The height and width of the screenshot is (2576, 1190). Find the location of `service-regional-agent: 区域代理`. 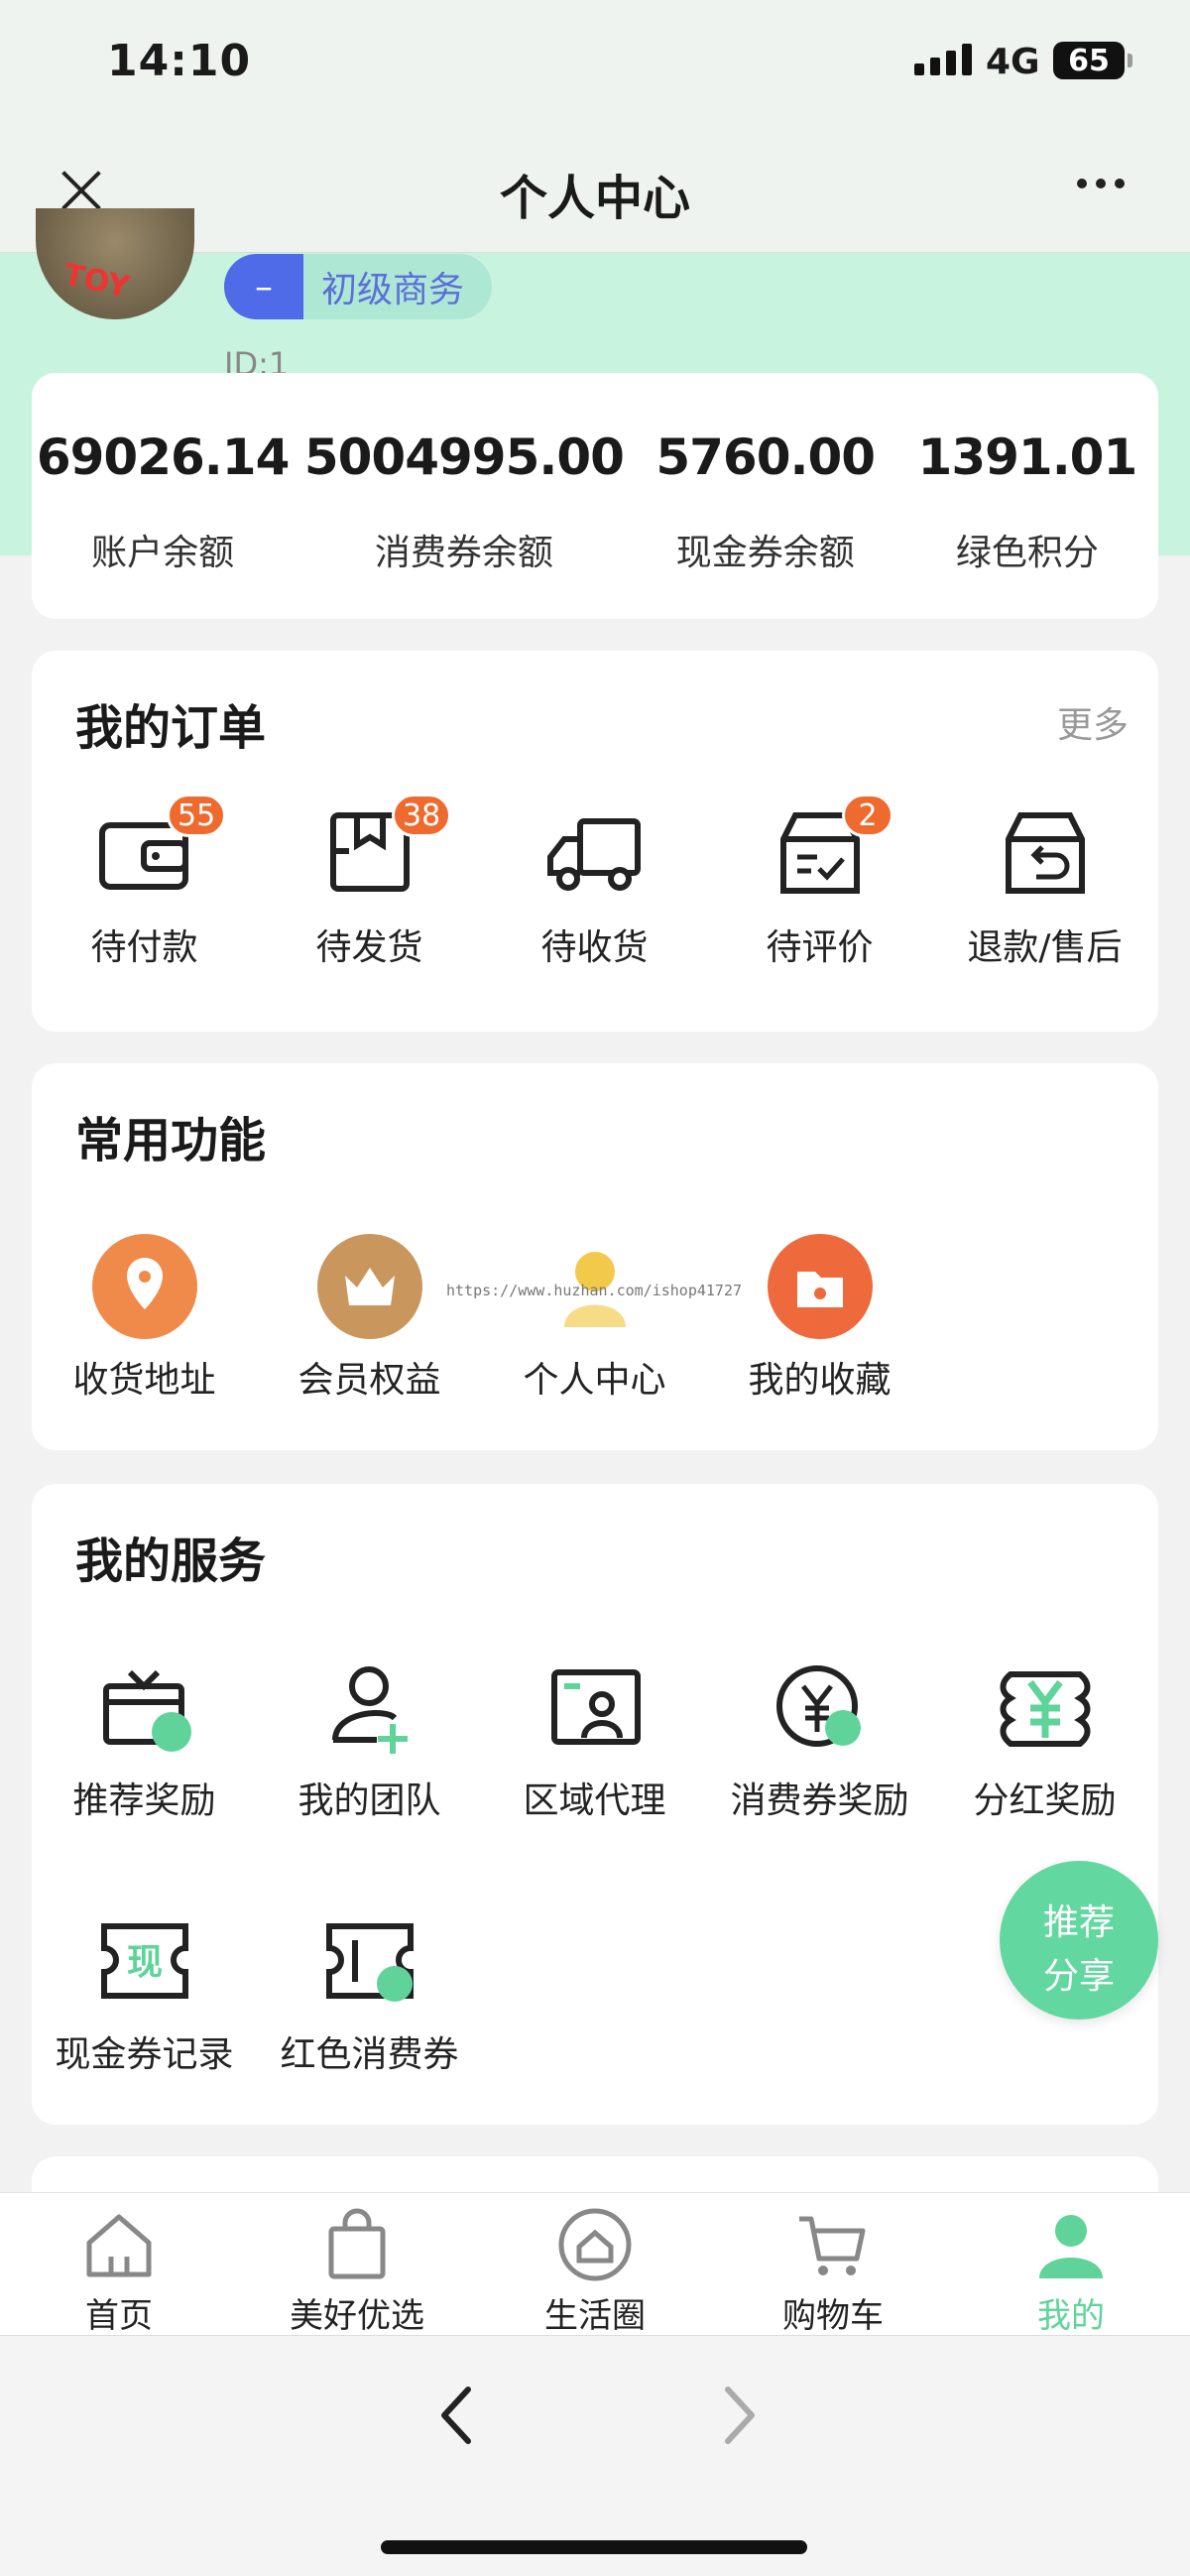

service-regional-agent: 区域代理 is located at coordinates (594, 1738).